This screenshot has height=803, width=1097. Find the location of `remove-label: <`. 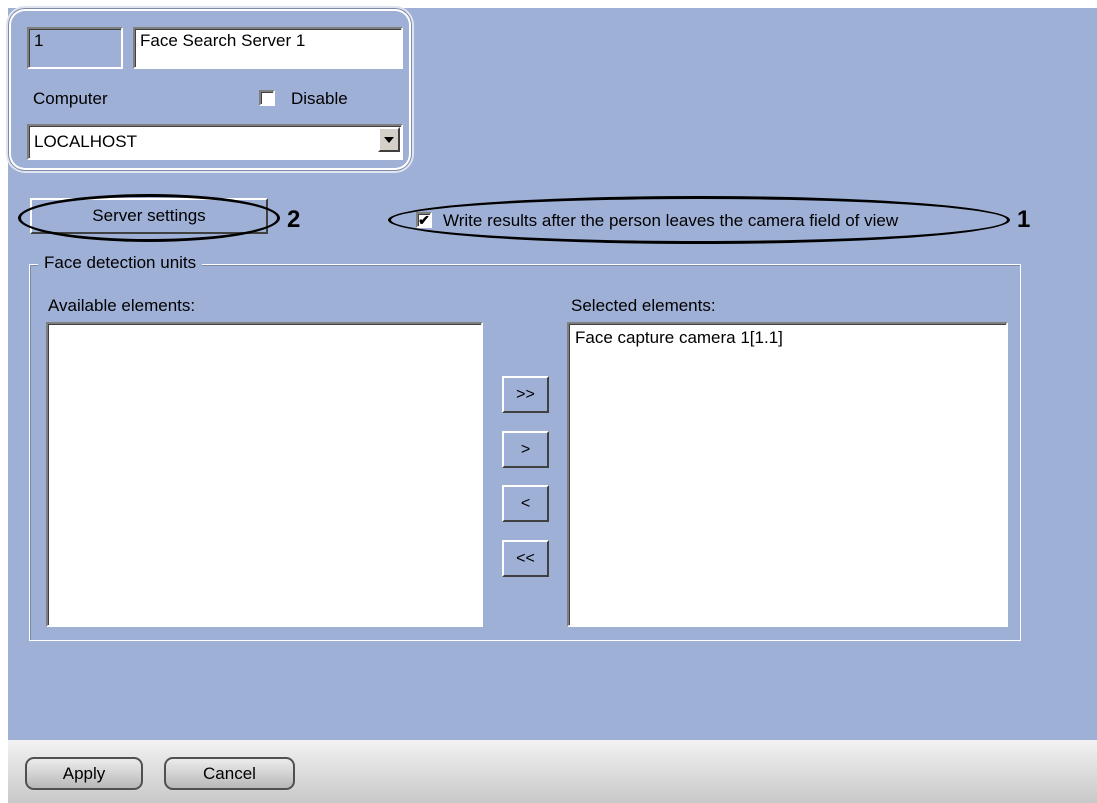

remove-label: < is located at coordinates (525, 503).